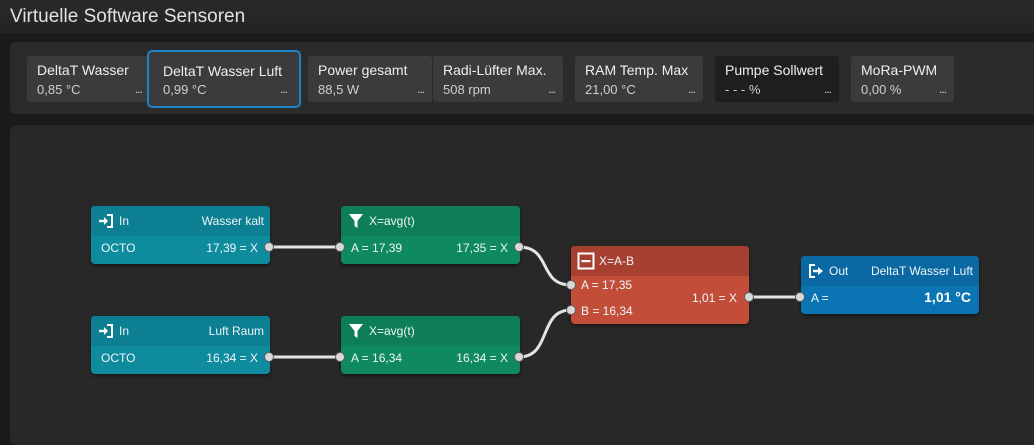  I want to click on input-node-wasser-kalt: In Wasser kalt OCTO 17,39 = X, so click(180, 235).